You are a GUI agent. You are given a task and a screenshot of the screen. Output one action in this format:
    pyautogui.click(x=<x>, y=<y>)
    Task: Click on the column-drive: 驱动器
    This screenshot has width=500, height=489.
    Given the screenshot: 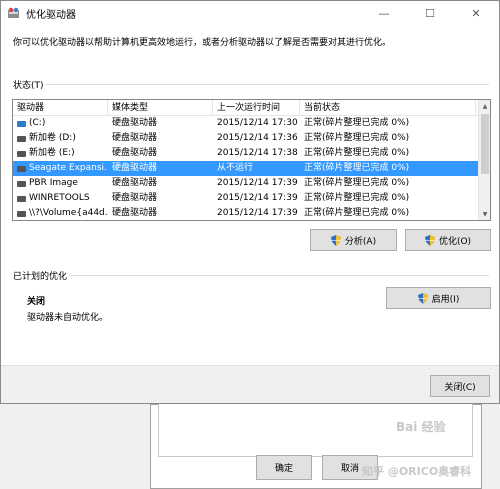 What is the action you would take?
    pyautogui.click(x=60, y=107)
    